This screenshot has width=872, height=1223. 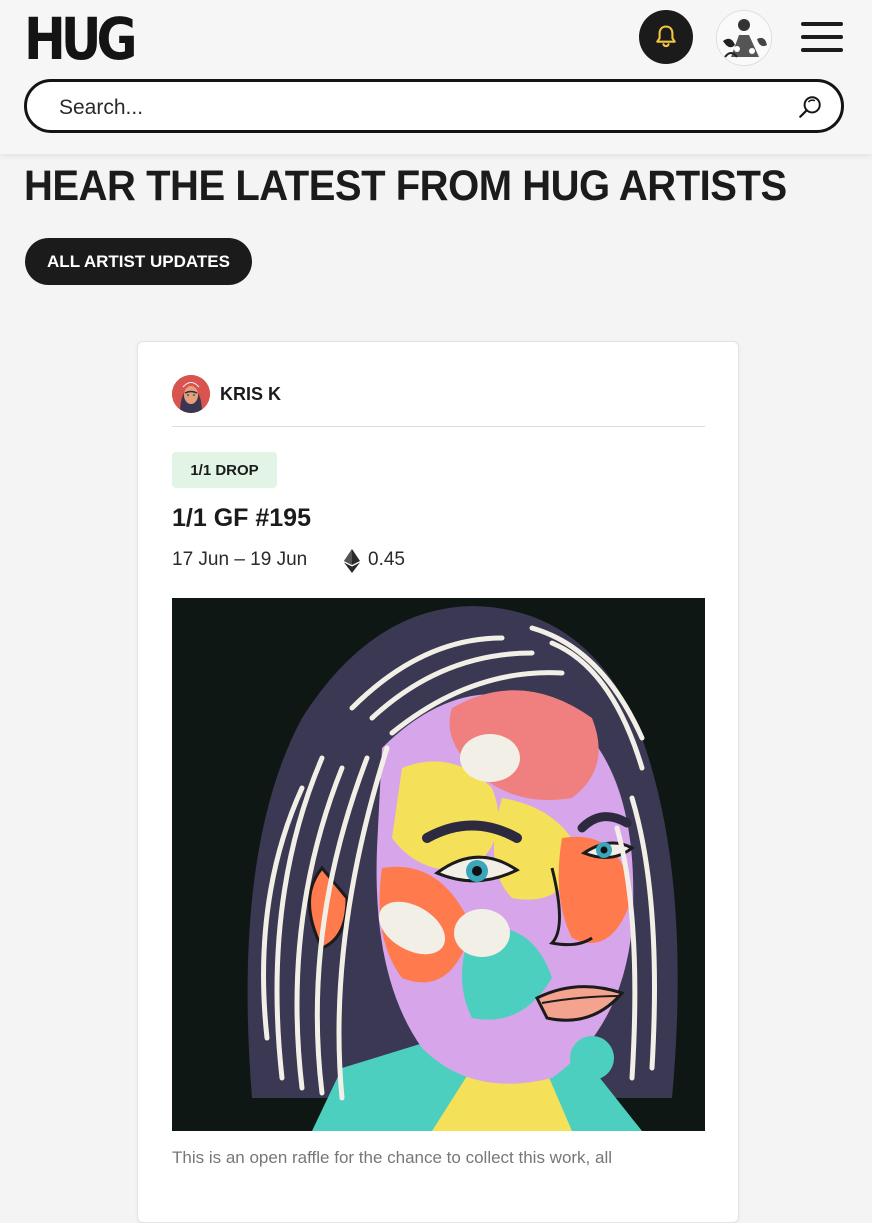 What do you see at coordinates (241, 518) in the screenshot?
I see `drop-title: 1/1 GF #195` at bounding box center [241, 518].